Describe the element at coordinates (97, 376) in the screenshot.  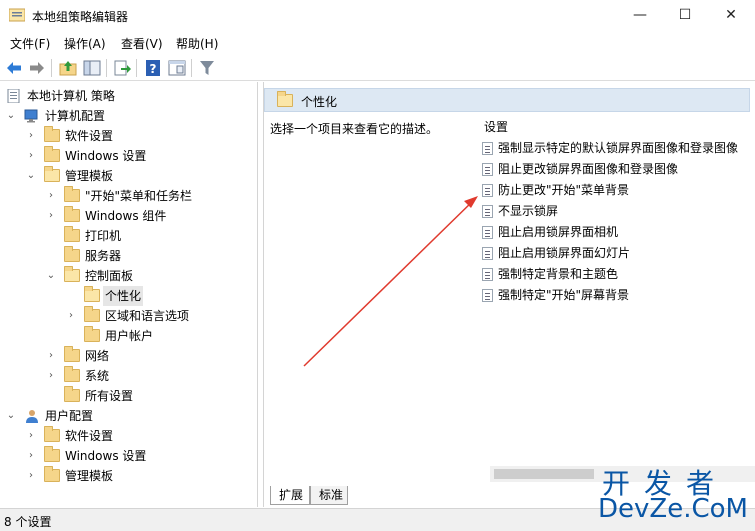
I see `tree-label: 系统` at that location.